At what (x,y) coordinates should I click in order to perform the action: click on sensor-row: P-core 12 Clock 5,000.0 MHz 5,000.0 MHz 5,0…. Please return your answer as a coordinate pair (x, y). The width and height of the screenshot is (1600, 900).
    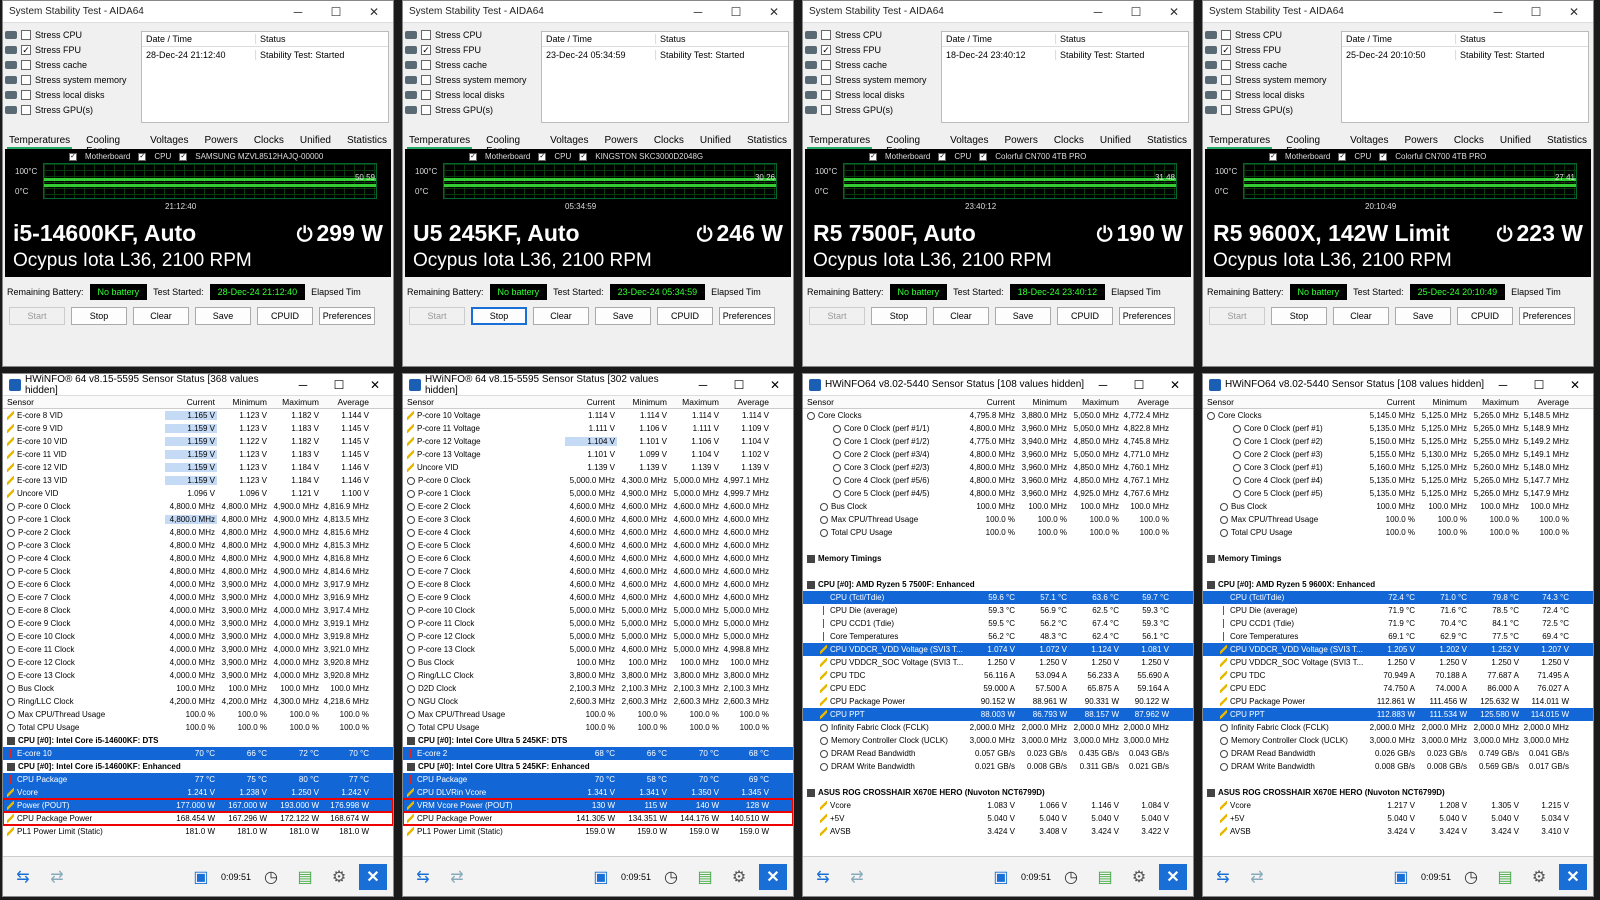
    Looking at the image, I should click on (598, 636).